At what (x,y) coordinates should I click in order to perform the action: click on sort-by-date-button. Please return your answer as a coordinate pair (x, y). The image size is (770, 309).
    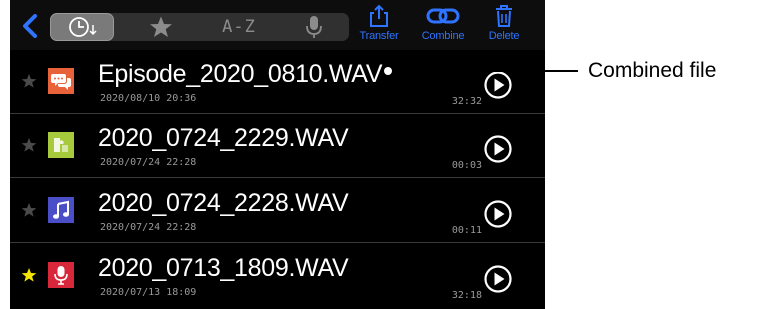
    Looking at the image, I should click on (82, 27).